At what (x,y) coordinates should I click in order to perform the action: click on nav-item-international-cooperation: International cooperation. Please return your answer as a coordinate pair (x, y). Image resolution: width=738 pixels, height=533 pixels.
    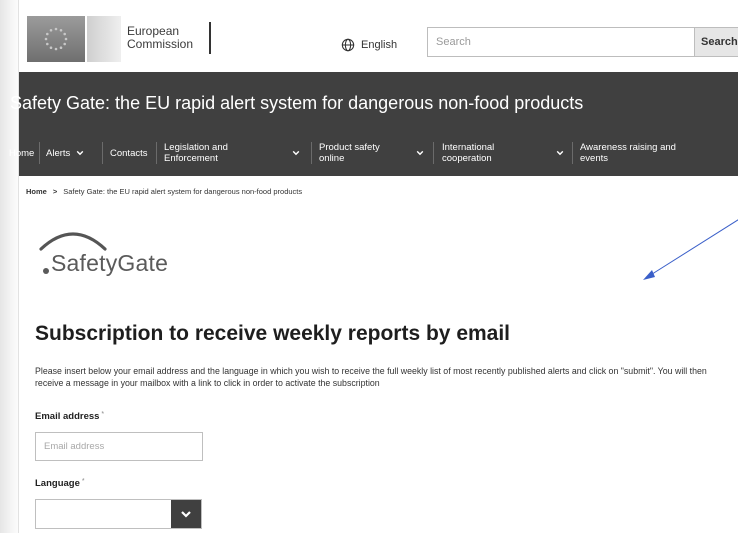
    Looking at the image, I should click on (503, 153).